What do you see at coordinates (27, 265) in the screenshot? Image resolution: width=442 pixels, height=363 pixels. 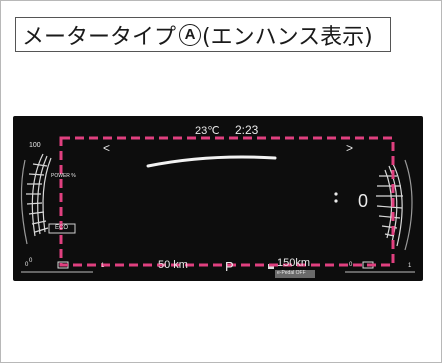 I see `fuel-scale-left: 0` at bounding box center [27, 265].